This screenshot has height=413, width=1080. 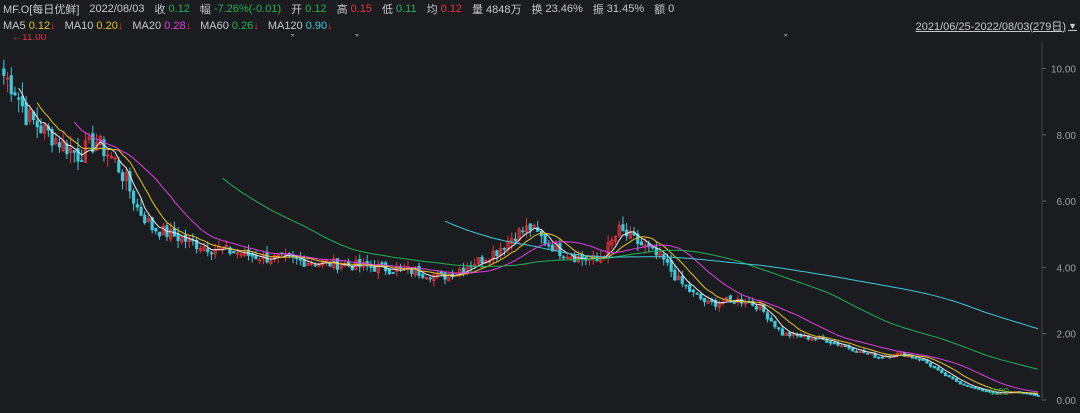 What do you see at coordinates (660, 9) in the screenshot?
I see `amount-label: 额` at bounding box center [660, 9].